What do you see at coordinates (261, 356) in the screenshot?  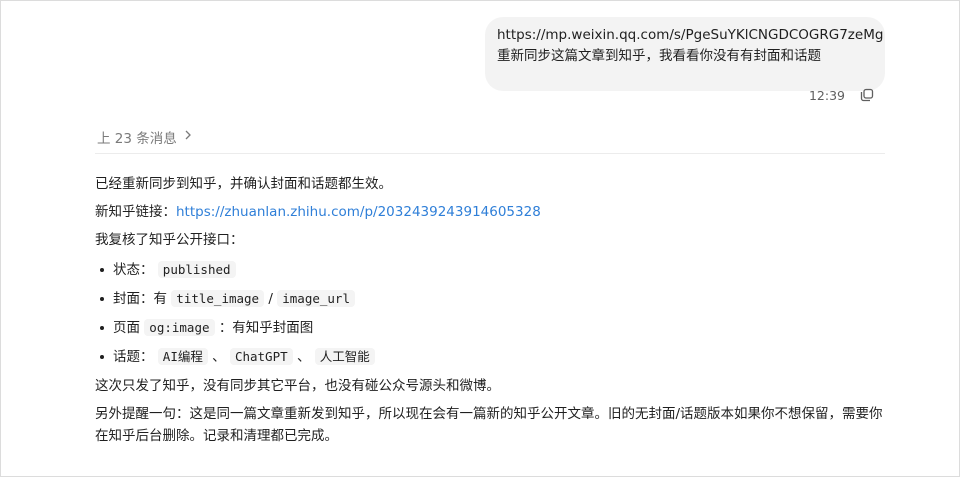 I see `topic-code: ChatGPT` at bounding box center [261, 356].